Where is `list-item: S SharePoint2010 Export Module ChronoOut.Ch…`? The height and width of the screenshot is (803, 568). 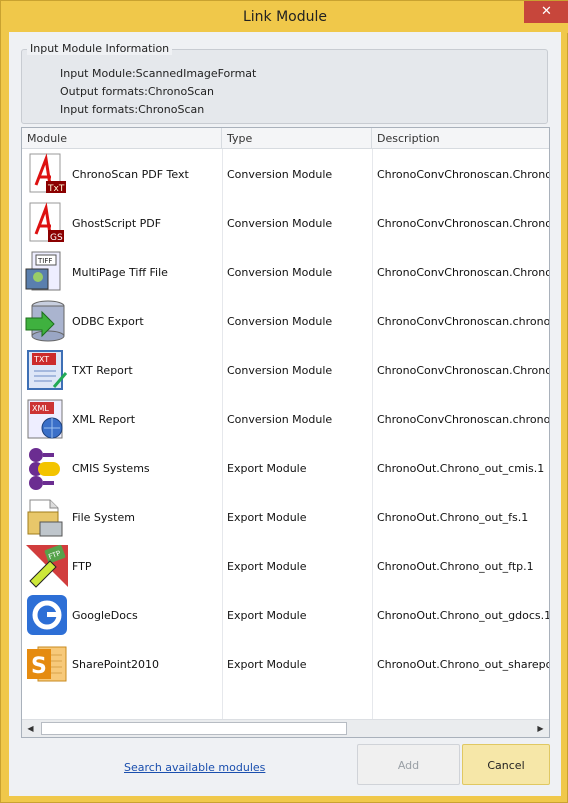
list-item: S SharePoint2010 Export Module ChronoOut.Ch… is located at coordinates (285, 663).